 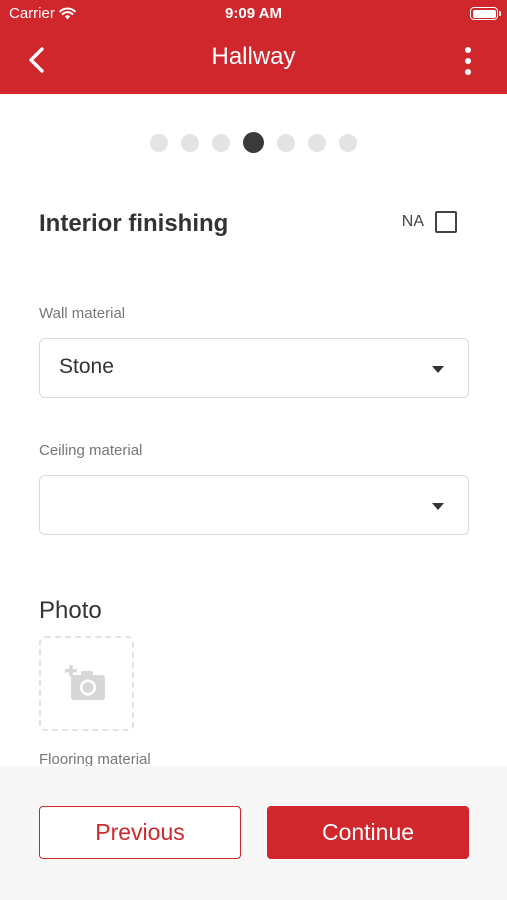 I want to click on back-button, so click(x=36, y=60).